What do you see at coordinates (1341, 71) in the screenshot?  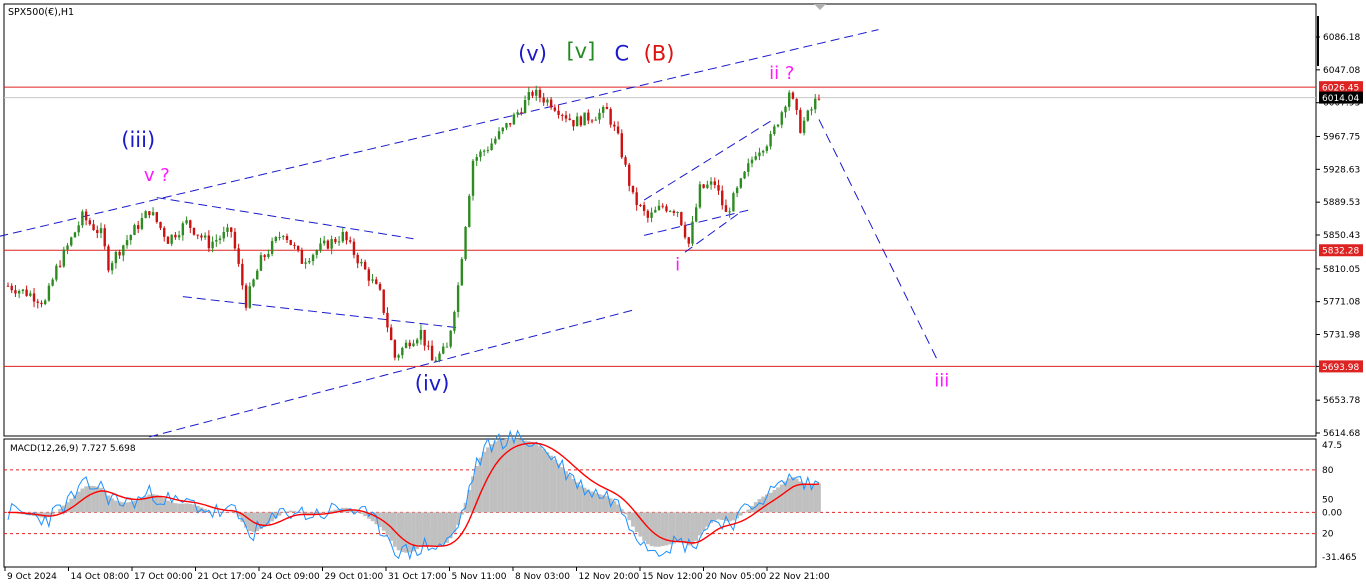 I see `price-tick-label: 6047.08` at bounding box center [1341, 71].